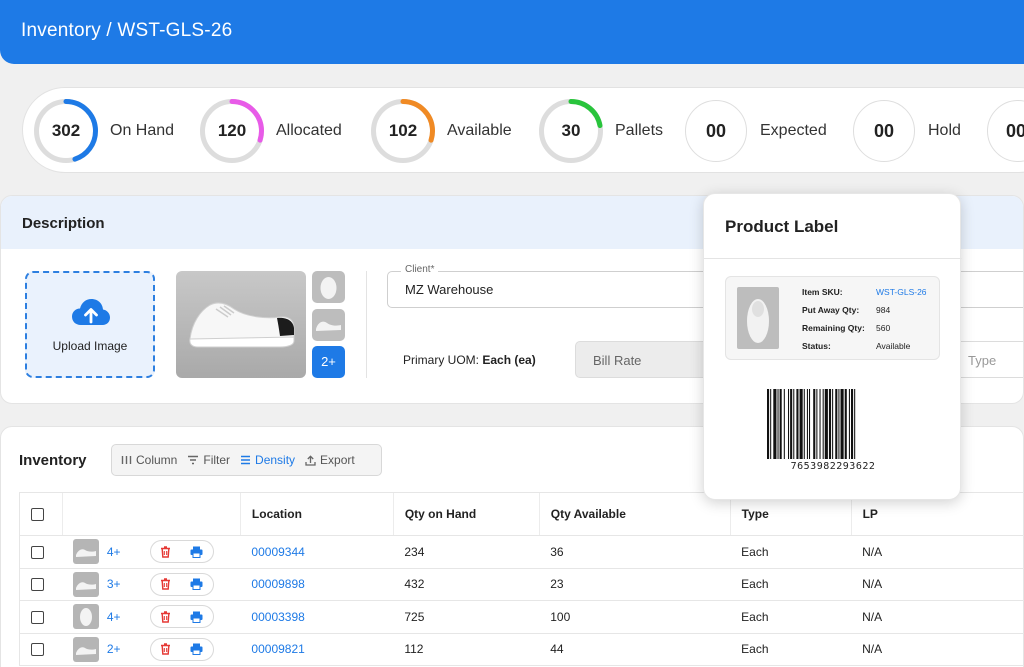 The width and height of the screenshot is (1024, 667). Describe the element at coordinates (816, 346) in the screenshot. I see `status-label: Status:` at that location.